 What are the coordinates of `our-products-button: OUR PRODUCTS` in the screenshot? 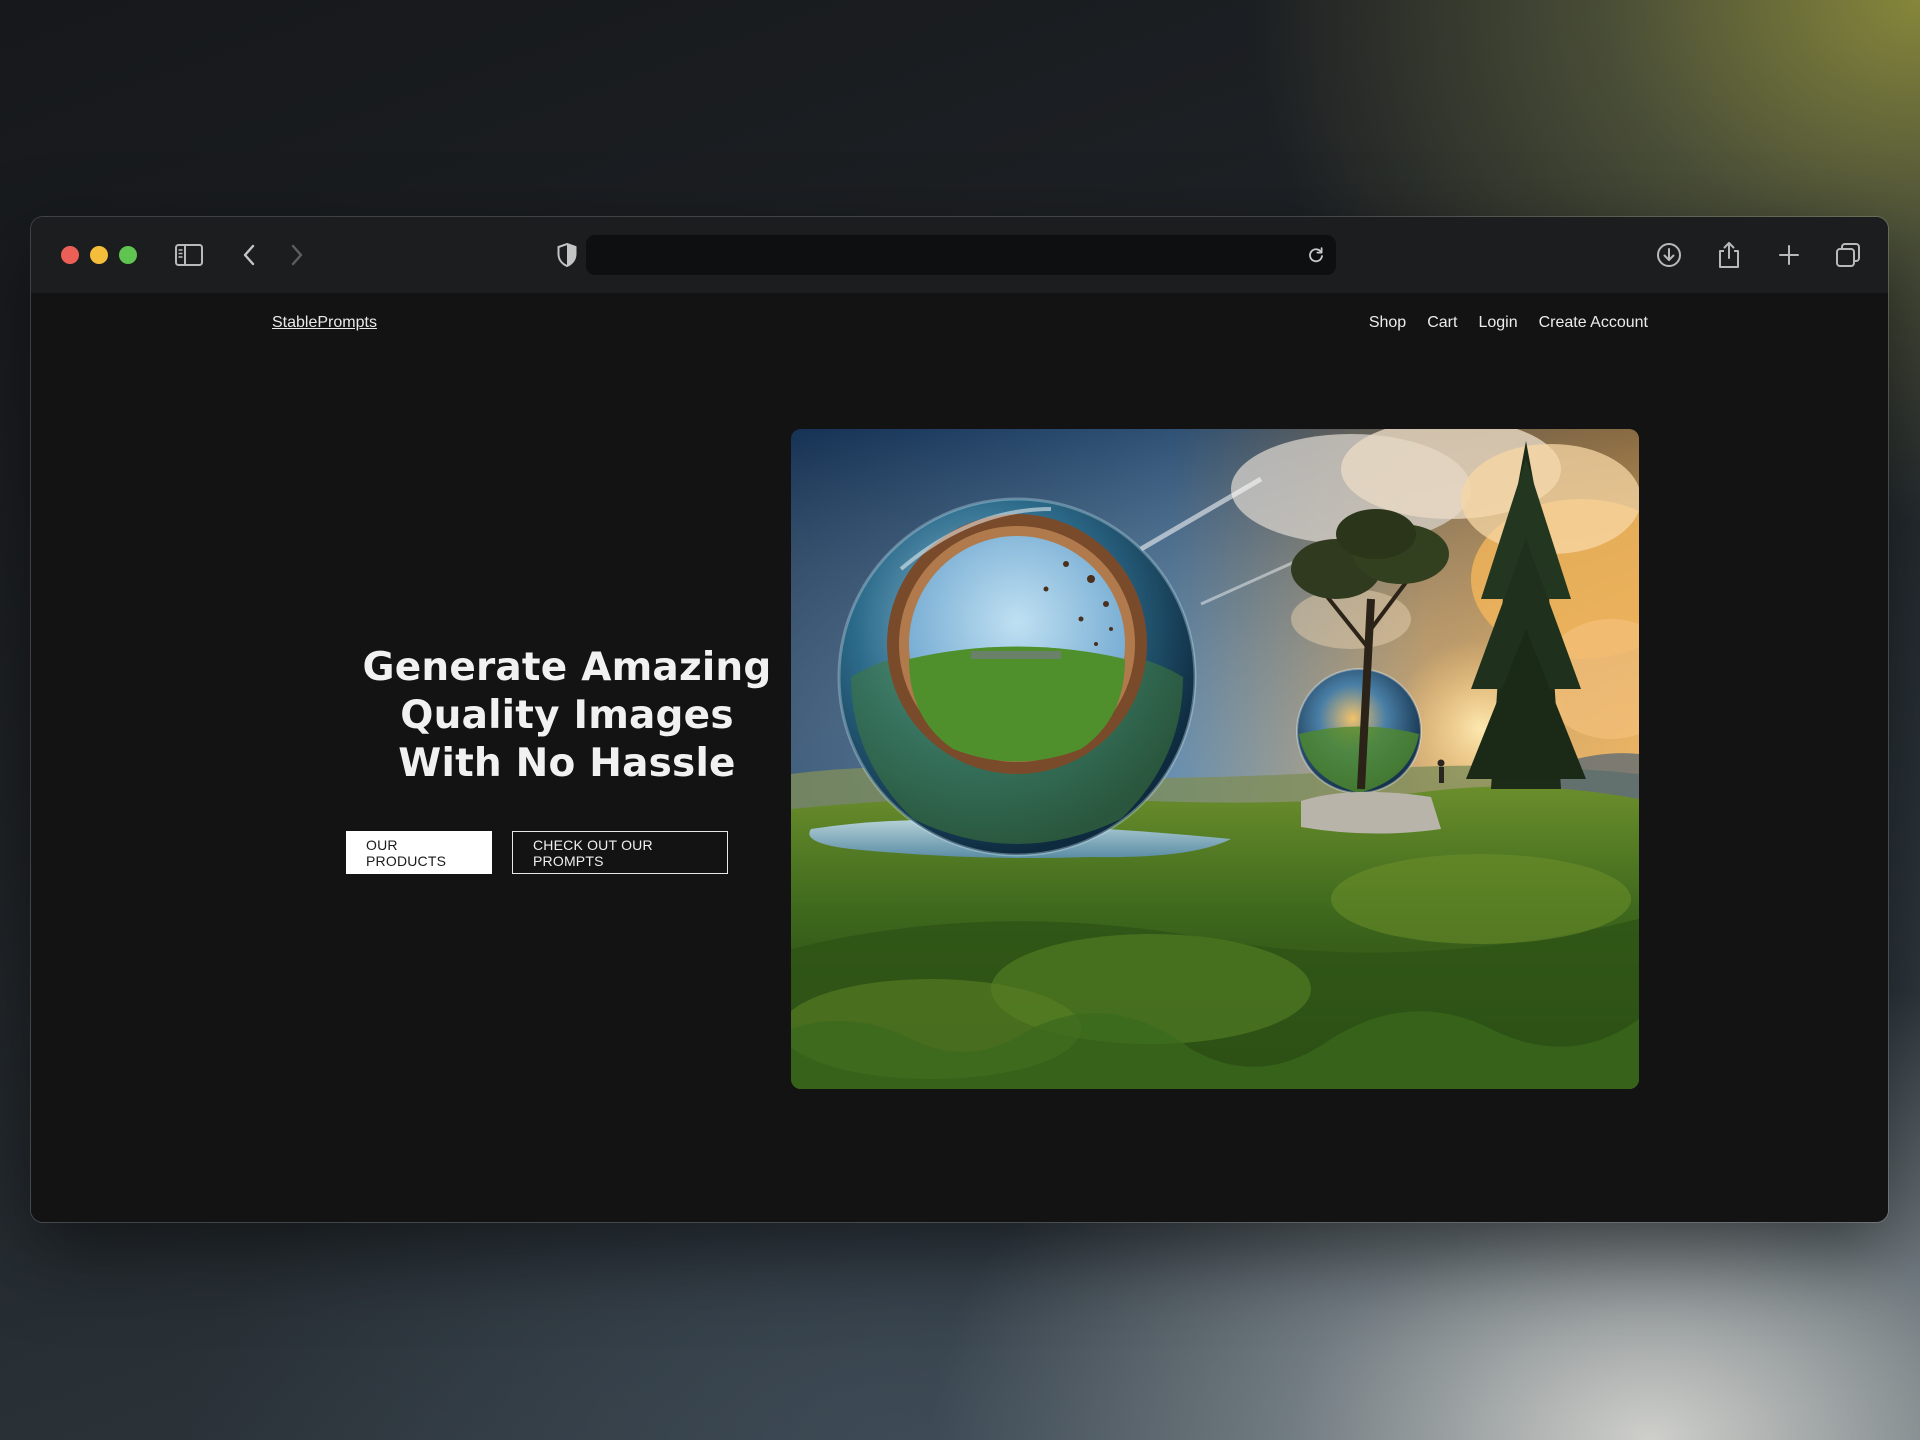 It's located at (419, 852).